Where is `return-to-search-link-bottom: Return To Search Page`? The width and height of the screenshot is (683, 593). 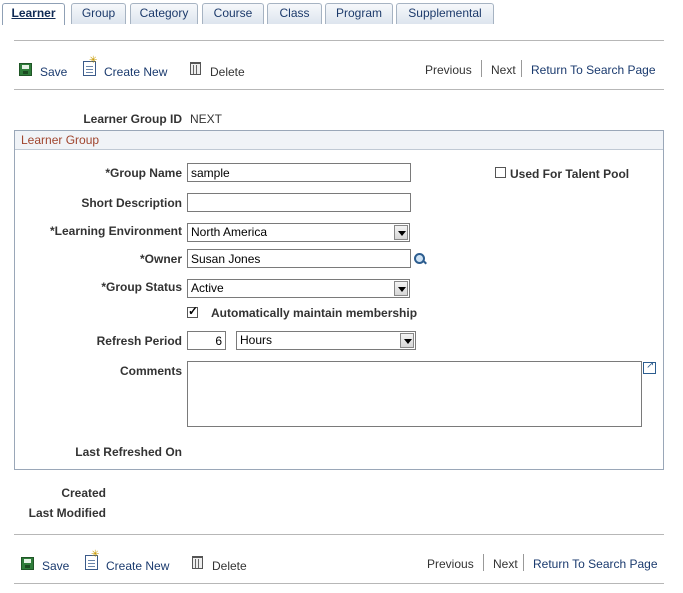
return-to-search-link-bottom: Return To Search Page is located at coordinates (595, 564).